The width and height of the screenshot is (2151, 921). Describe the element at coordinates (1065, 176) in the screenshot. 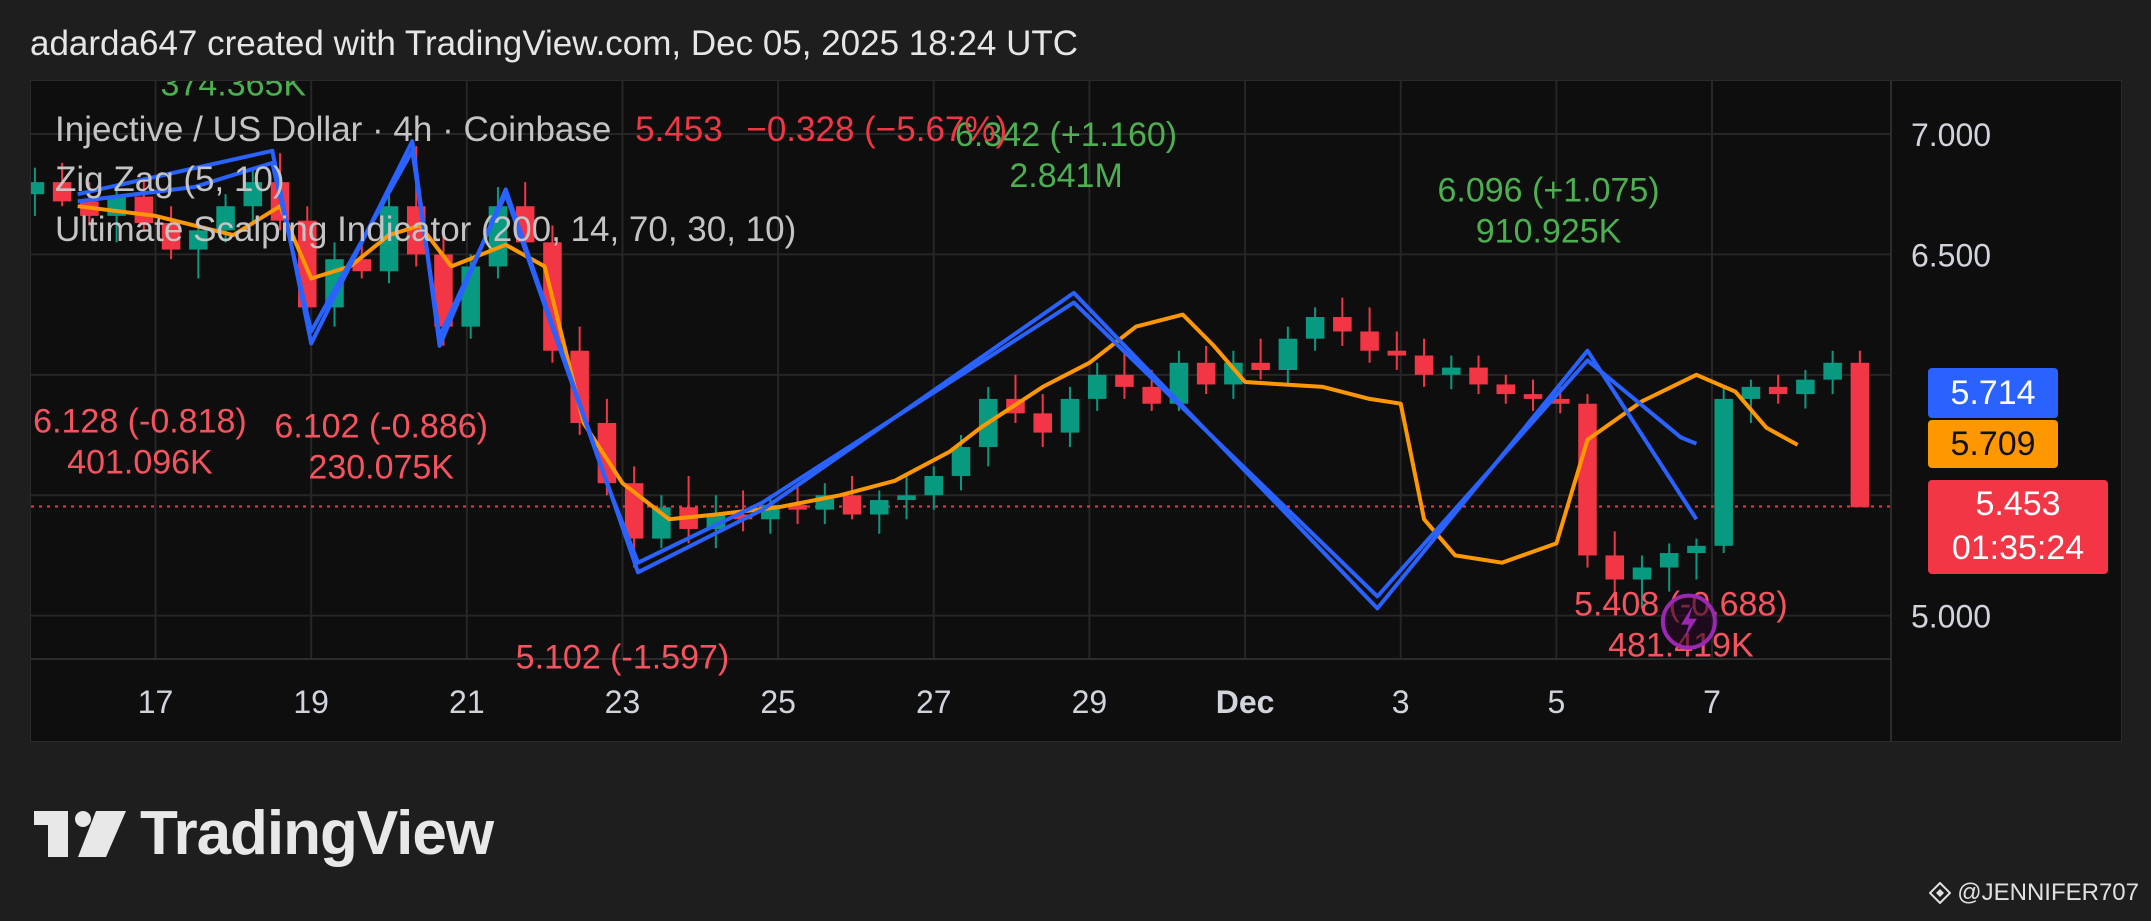

I see `zigzag-annotation: 2.841M` at that location.